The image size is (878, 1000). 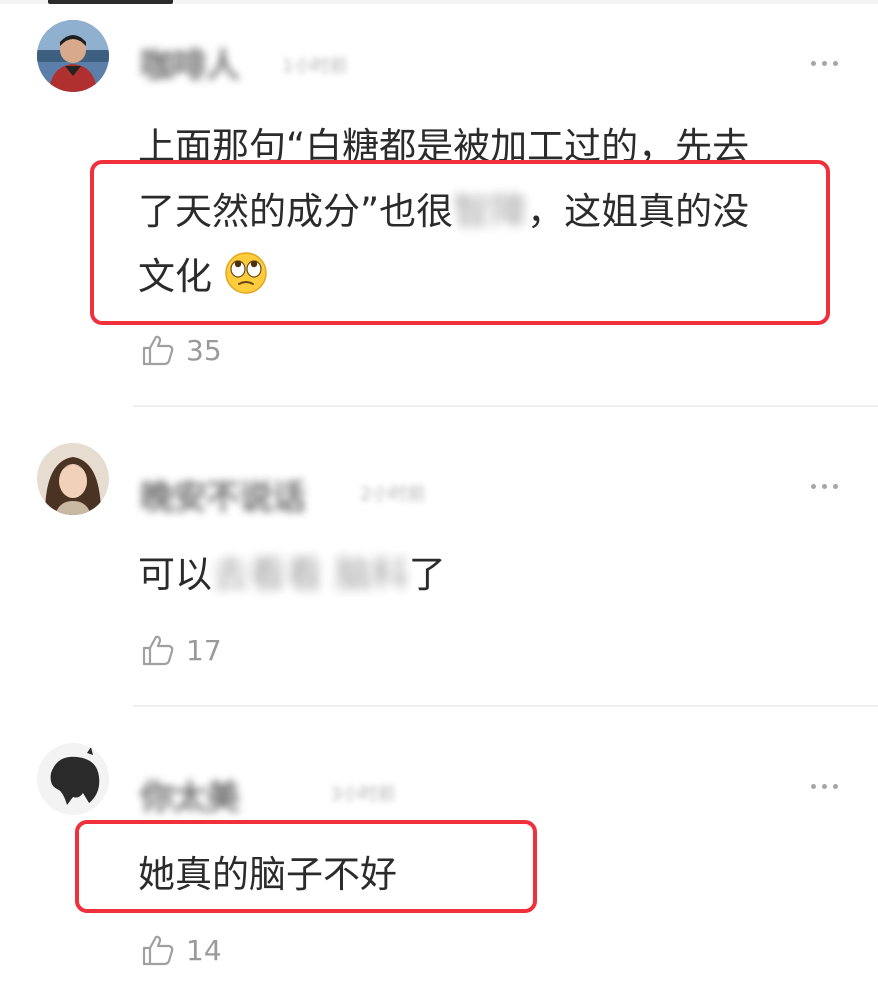 I want to click on timestamp: 3小时前, so click(x=363, y=794).